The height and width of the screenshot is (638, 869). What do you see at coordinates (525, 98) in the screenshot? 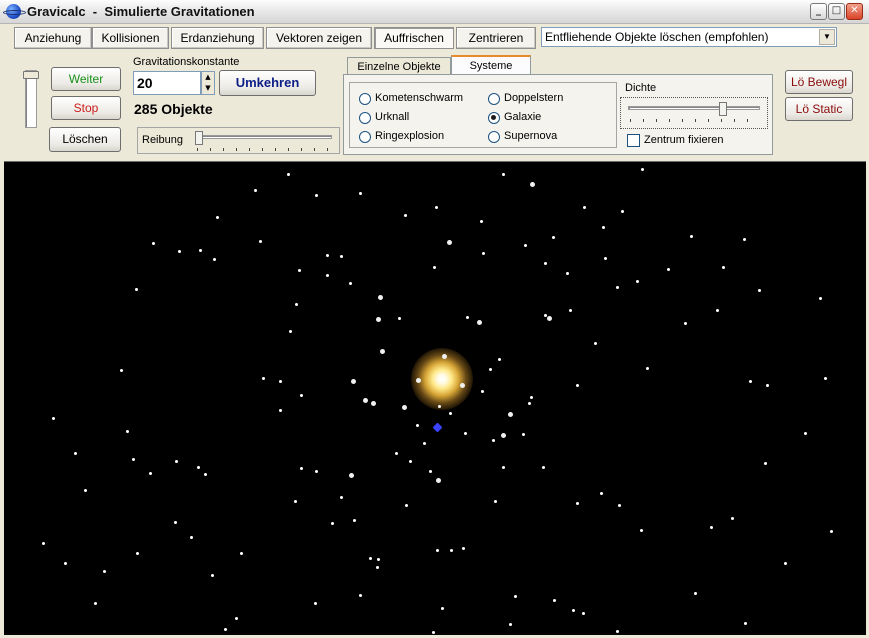
I see `radio-doppelstern: Doppelstern` at bounding box center [525, 98].